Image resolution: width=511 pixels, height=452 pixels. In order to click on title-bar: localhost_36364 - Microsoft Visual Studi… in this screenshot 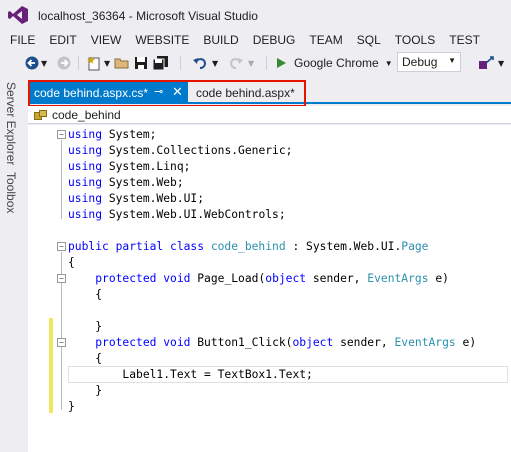, I will do `click(255, 15)`.